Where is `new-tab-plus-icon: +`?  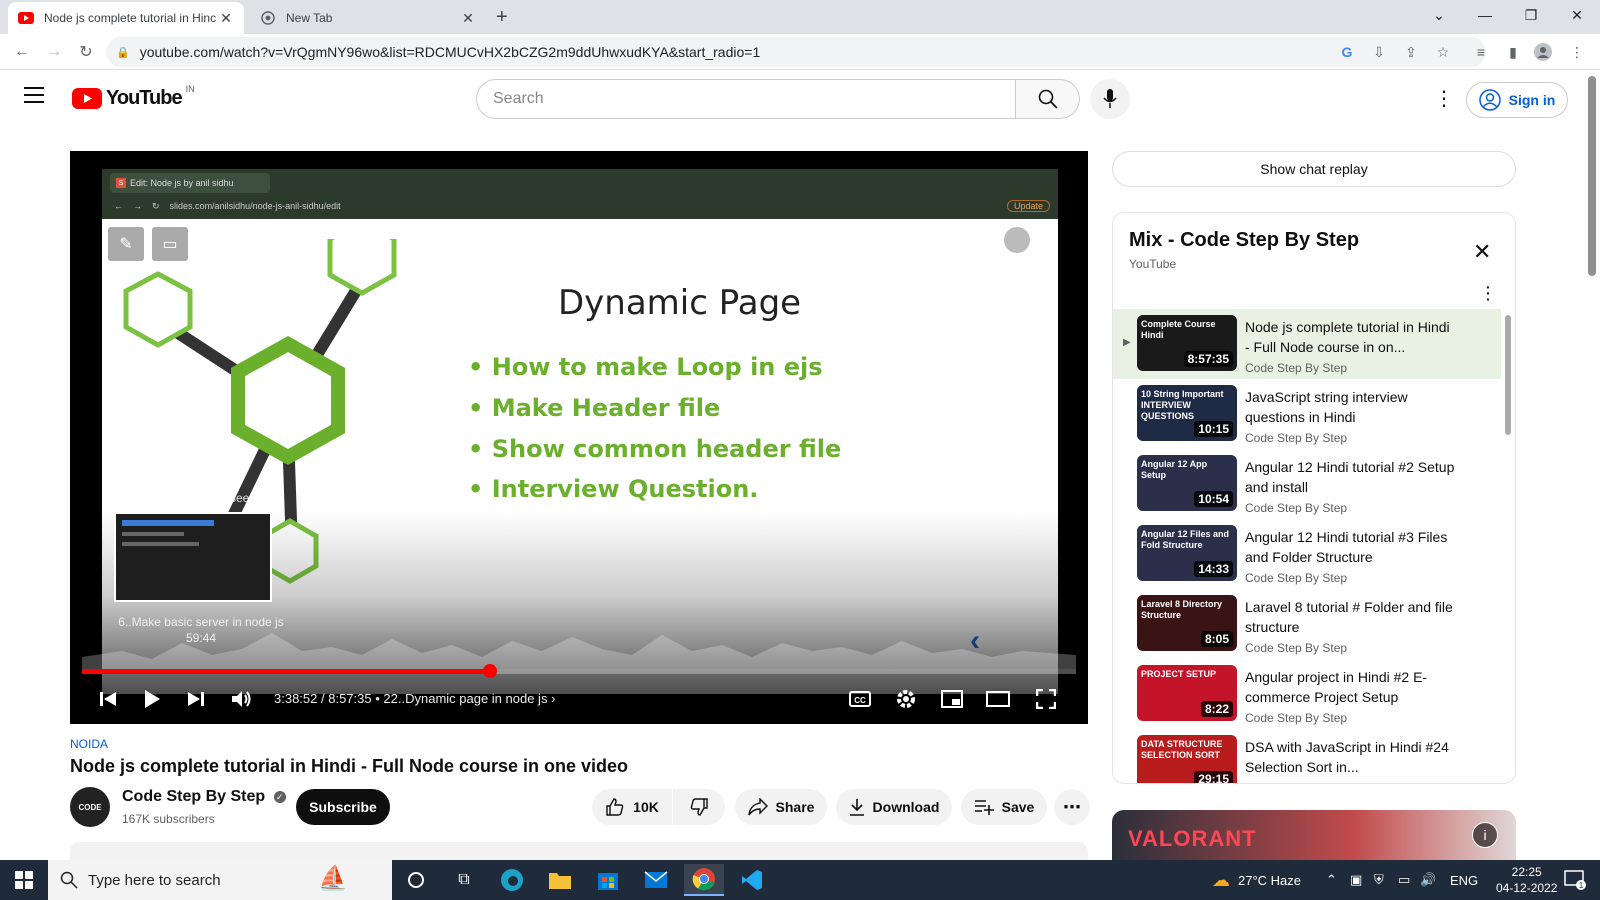
new-tab-plus-icon: + is located at coordinates (502, 17).